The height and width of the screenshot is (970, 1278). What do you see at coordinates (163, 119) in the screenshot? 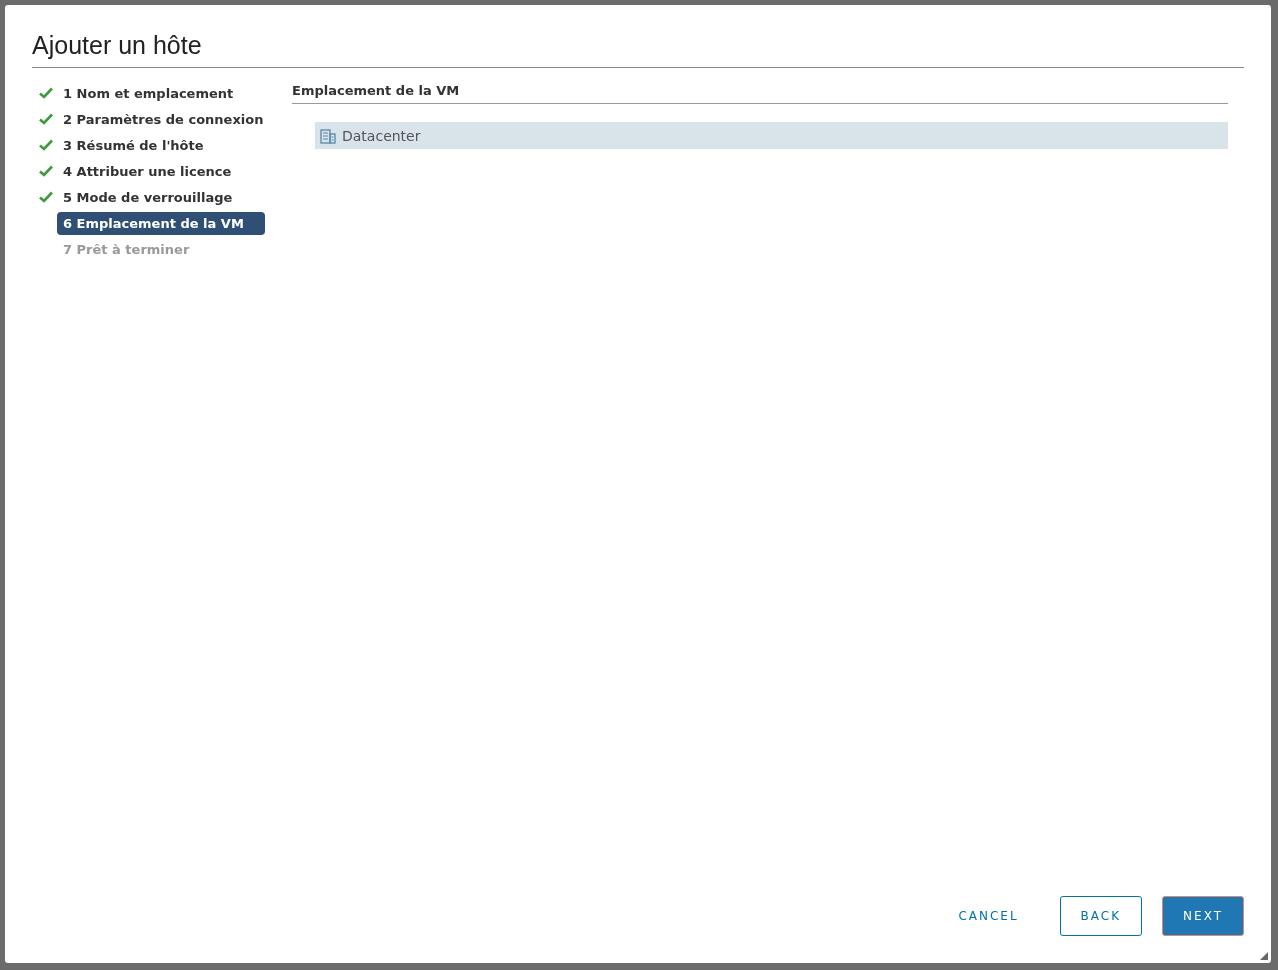
I see `step-item: 2 Paramètres de connexion` at bounding box center [163, 119].